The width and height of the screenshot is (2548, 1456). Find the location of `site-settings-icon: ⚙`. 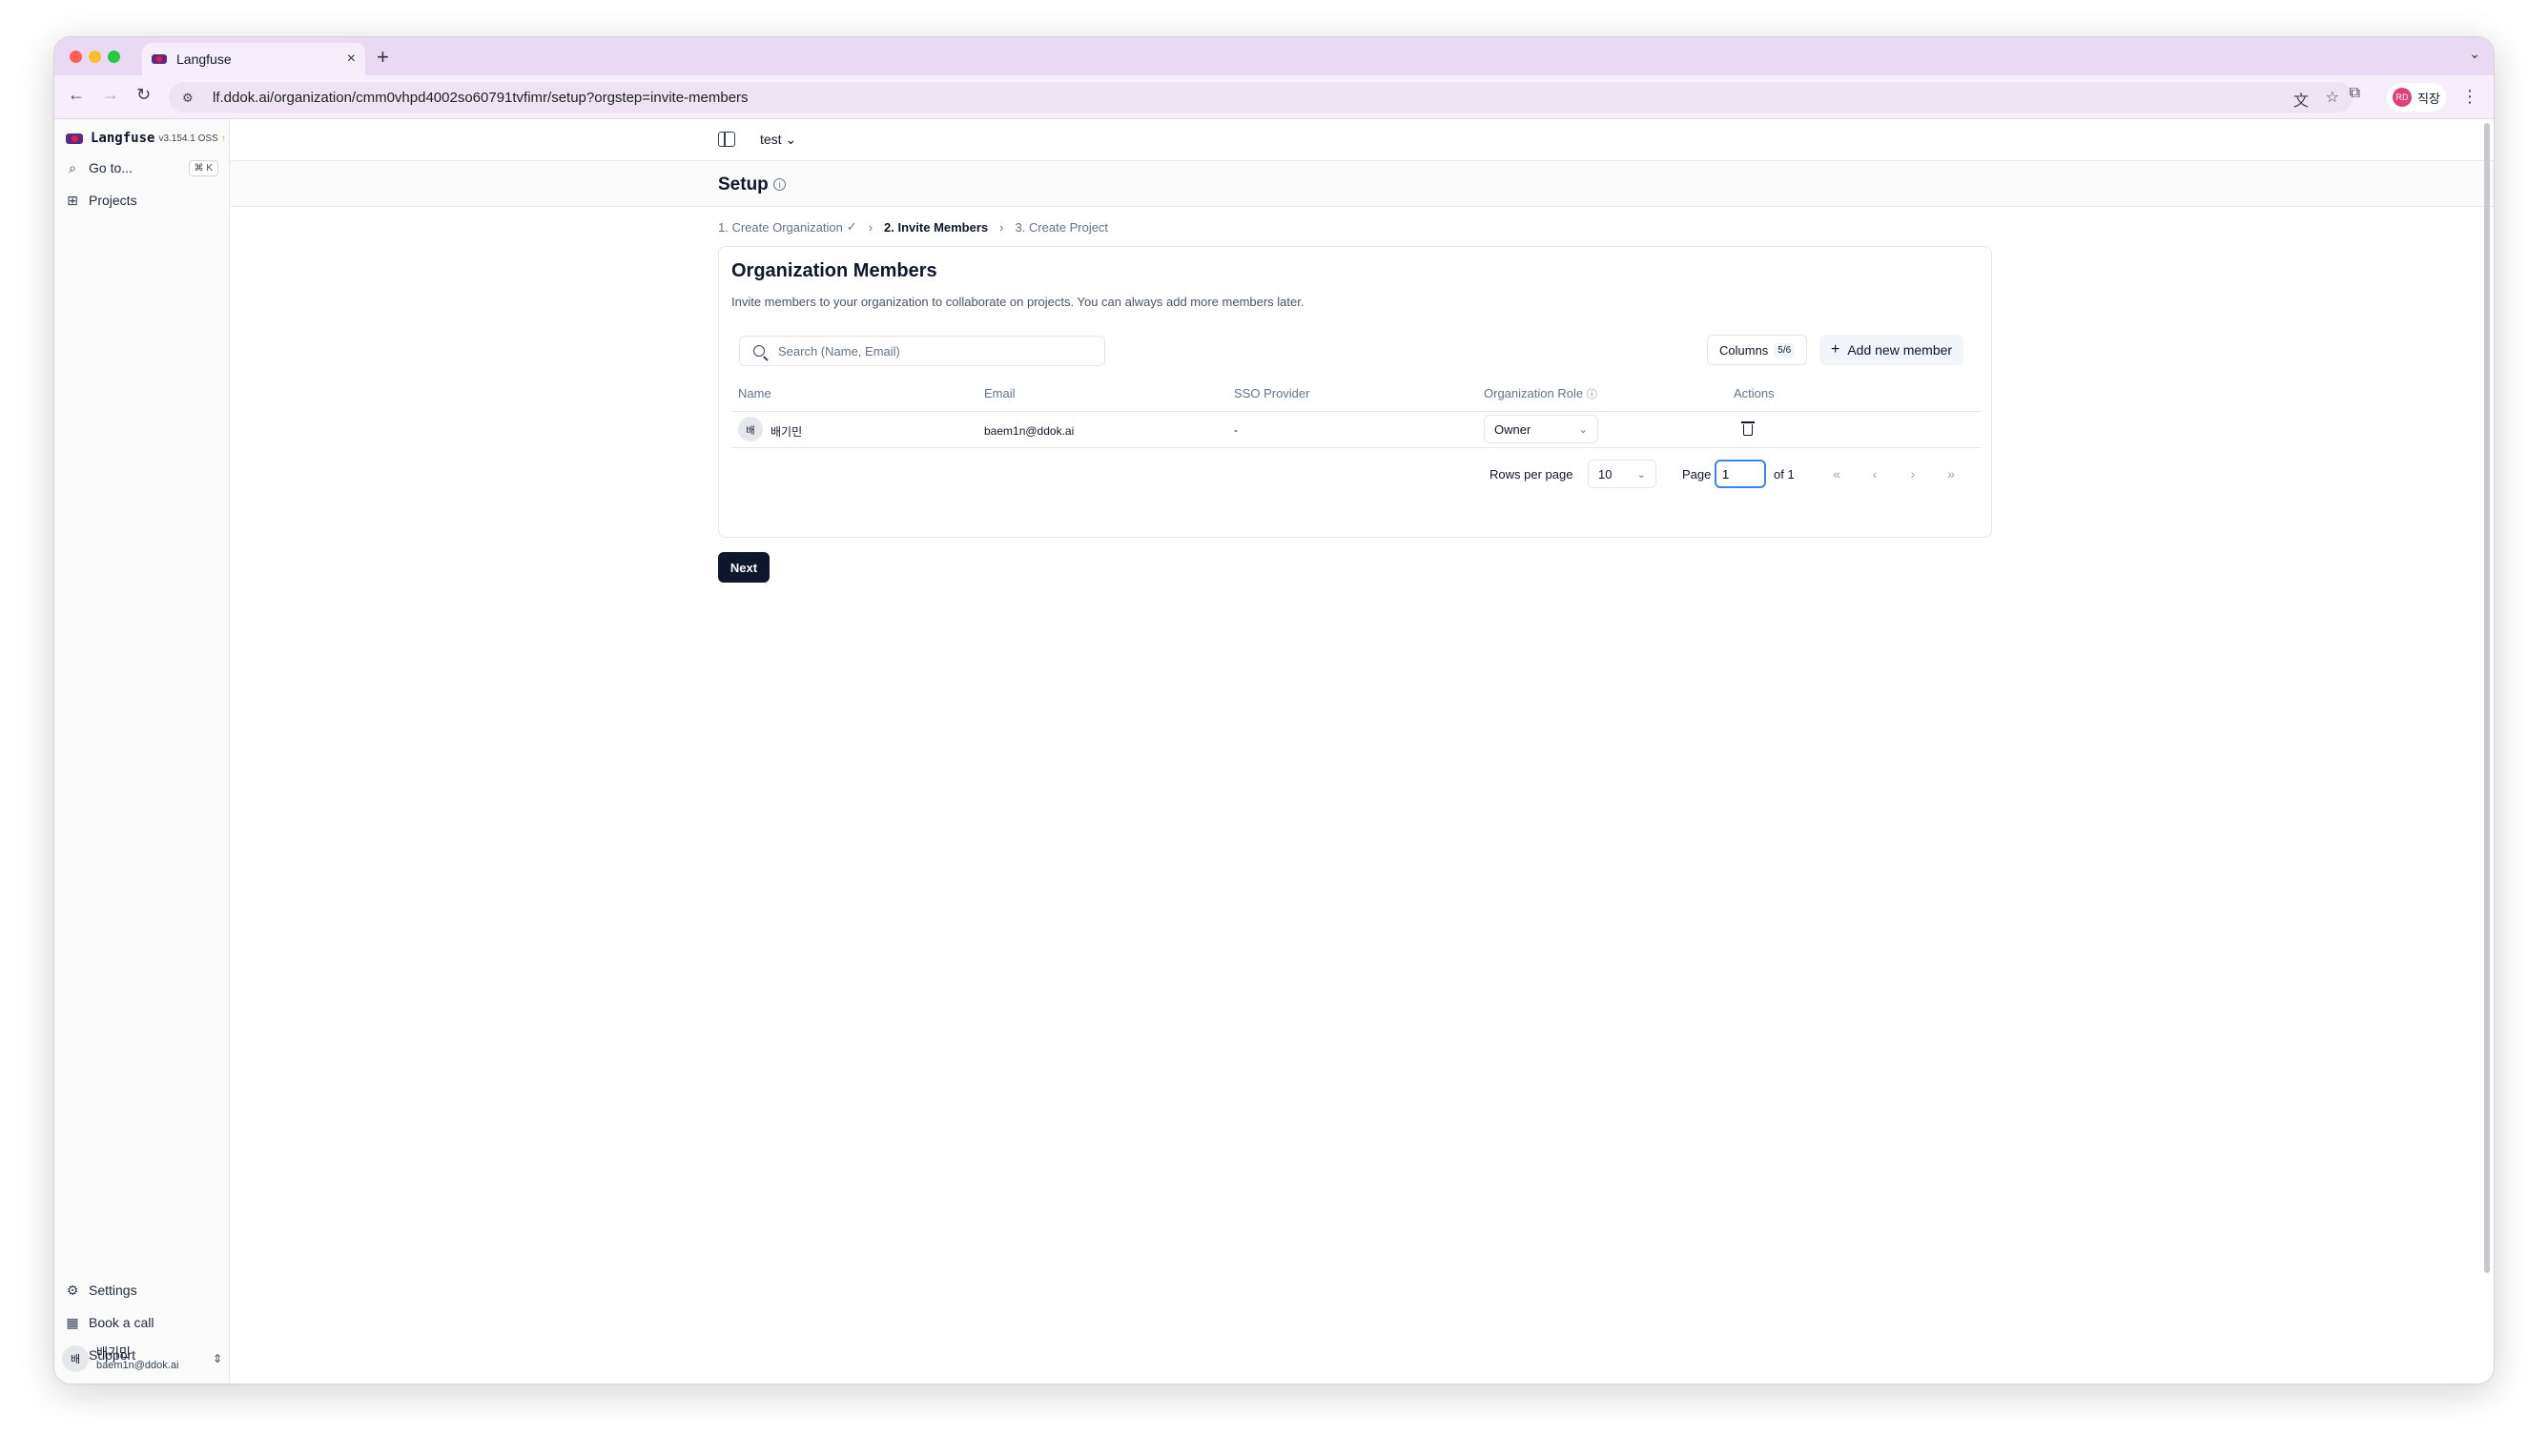

site-settings-icon: ⚙ is located at coordinates (190, 98).